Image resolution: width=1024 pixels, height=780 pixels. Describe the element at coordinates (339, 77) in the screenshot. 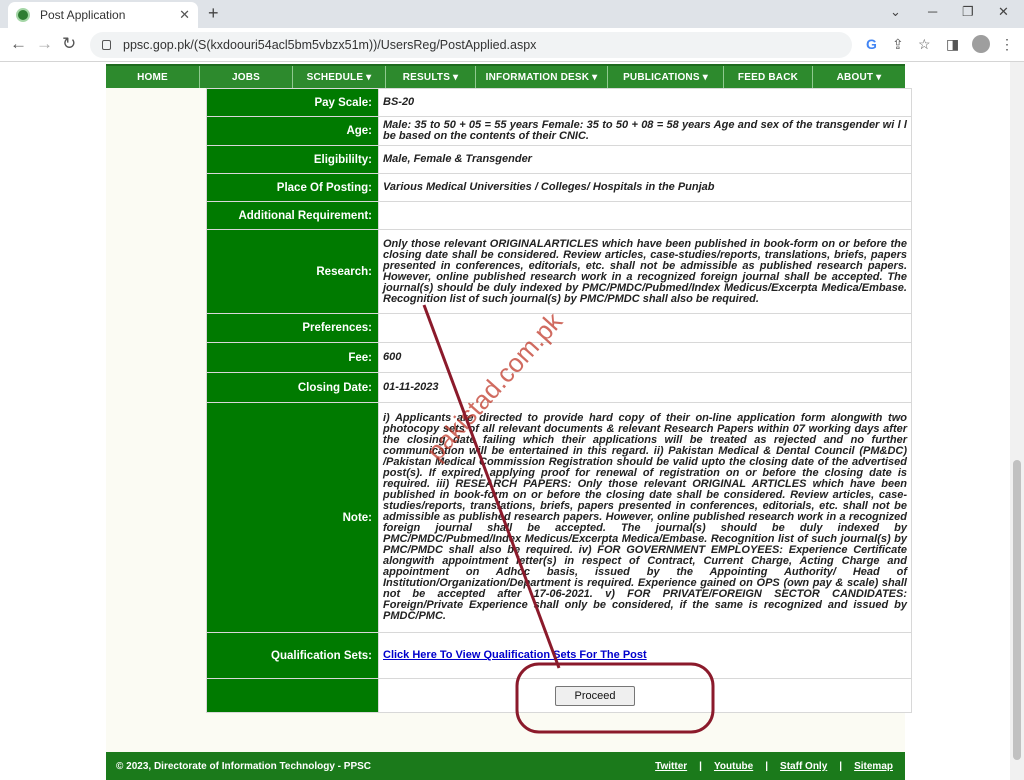

I see `nav-schedule: SCHEDULE ▾` at that location.